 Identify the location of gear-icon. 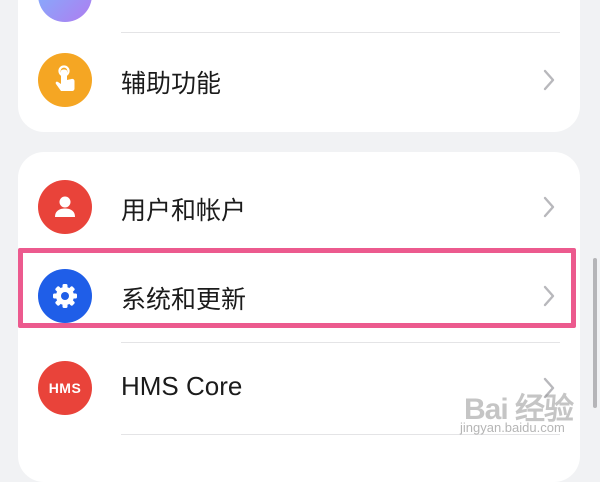
(65, 296).